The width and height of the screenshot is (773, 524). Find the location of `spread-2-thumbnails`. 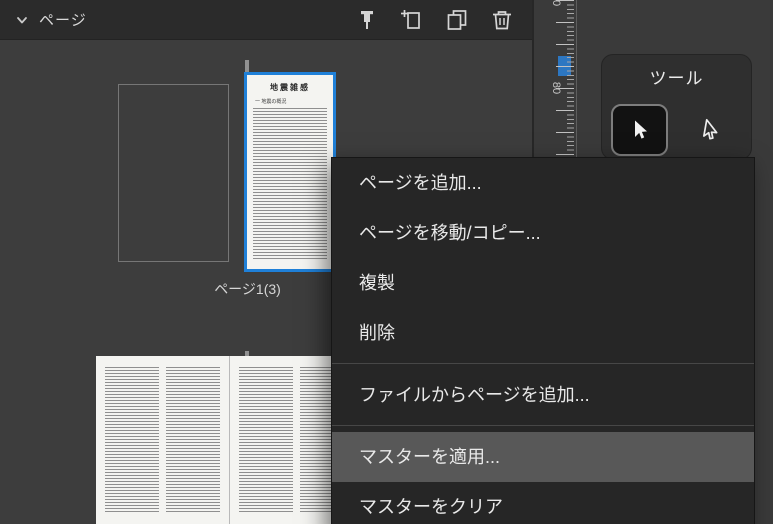

spread-2-thumbnails is located at coordinates (229, 440).